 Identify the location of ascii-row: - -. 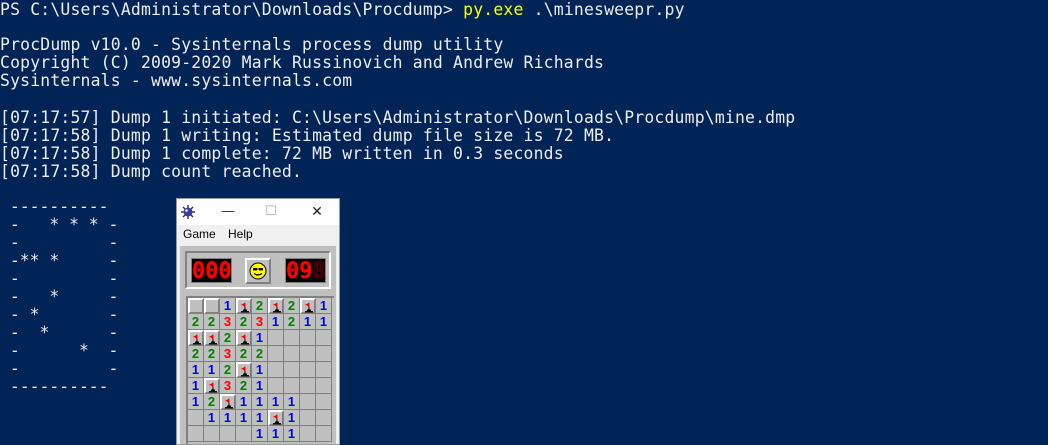
(59, 278).